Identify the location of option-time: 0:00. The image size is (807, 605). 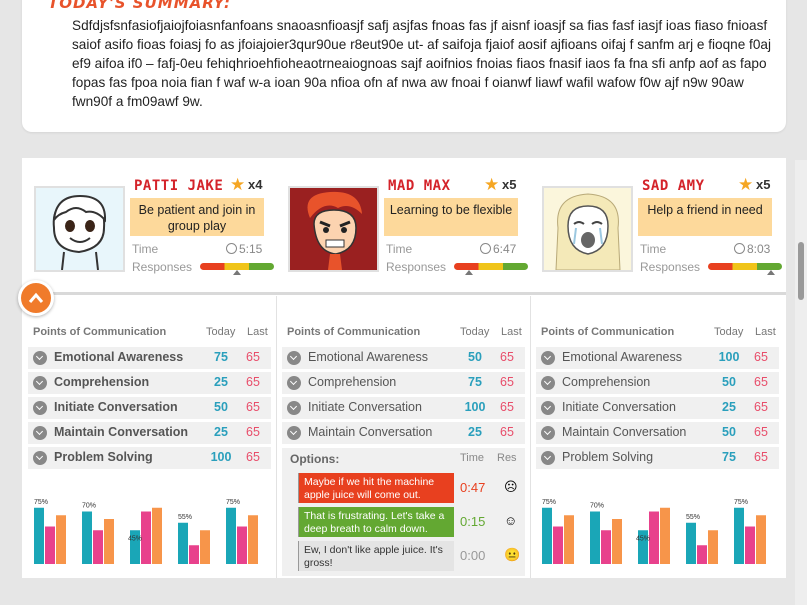
(473, 555).